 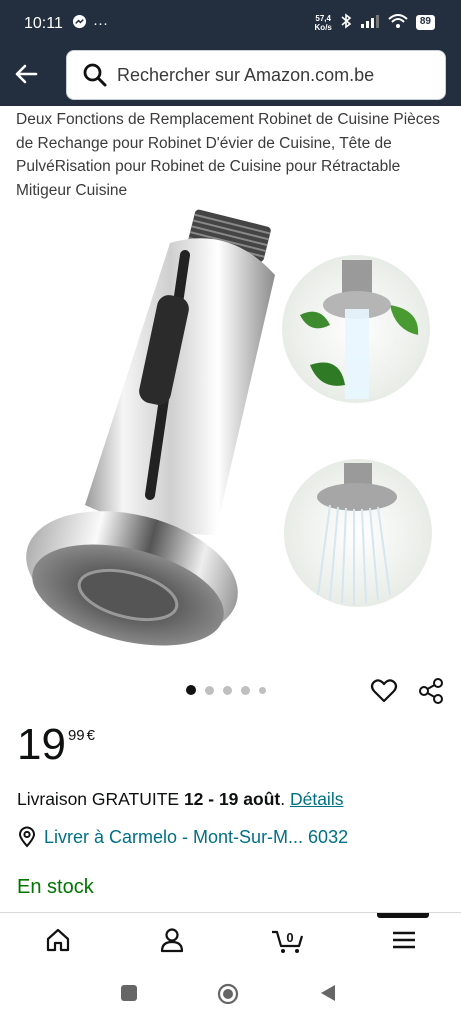 What do you see at coordinates (403, 915) in the screenshot?
I see `active-tab-indicator` at bounding box center [403, 915].